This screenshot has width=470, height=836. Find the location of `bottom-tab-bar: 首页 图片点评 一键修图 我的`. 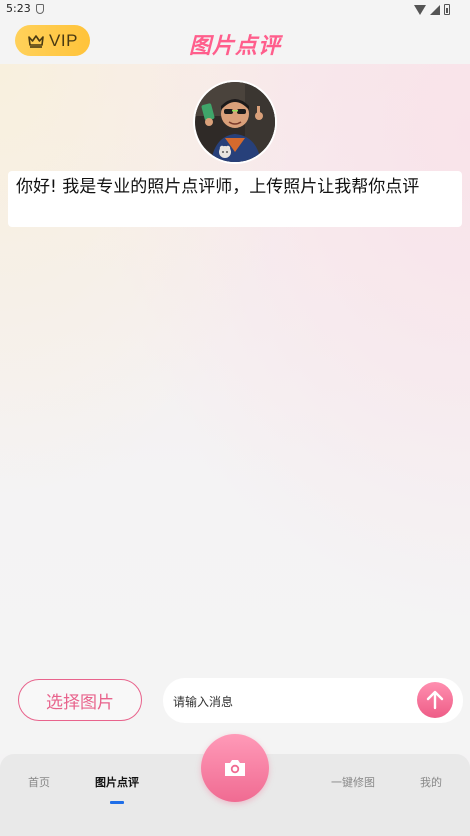

bottom-tab-bar: 首页 图片点评 一键修图 我的 is located at coordinates (235, 785).